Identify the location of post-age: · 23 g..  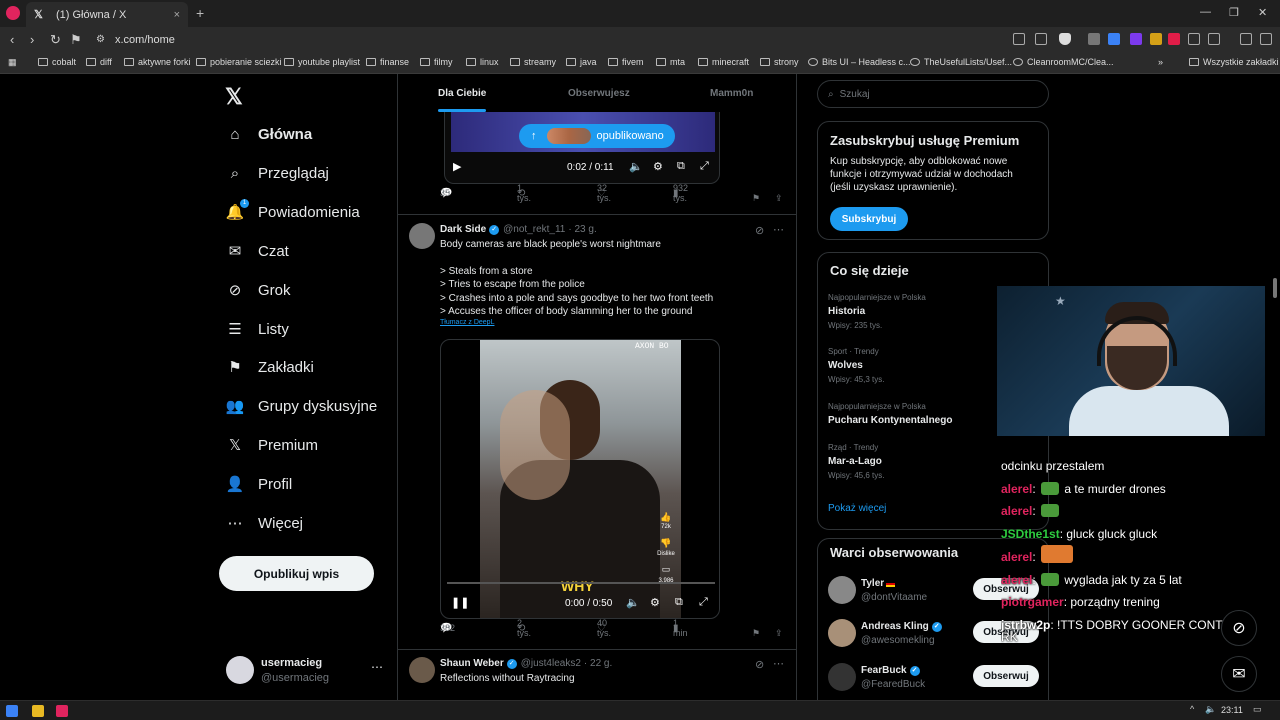
(582, 229).